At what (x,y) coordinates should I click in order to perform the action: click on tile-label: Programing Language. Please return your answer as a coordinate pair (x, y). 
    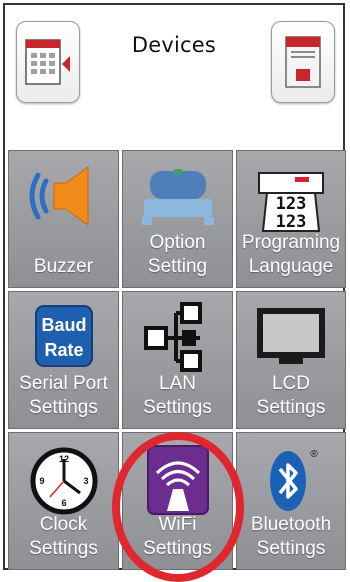
    Looking at the image, I should click on (291, 254).